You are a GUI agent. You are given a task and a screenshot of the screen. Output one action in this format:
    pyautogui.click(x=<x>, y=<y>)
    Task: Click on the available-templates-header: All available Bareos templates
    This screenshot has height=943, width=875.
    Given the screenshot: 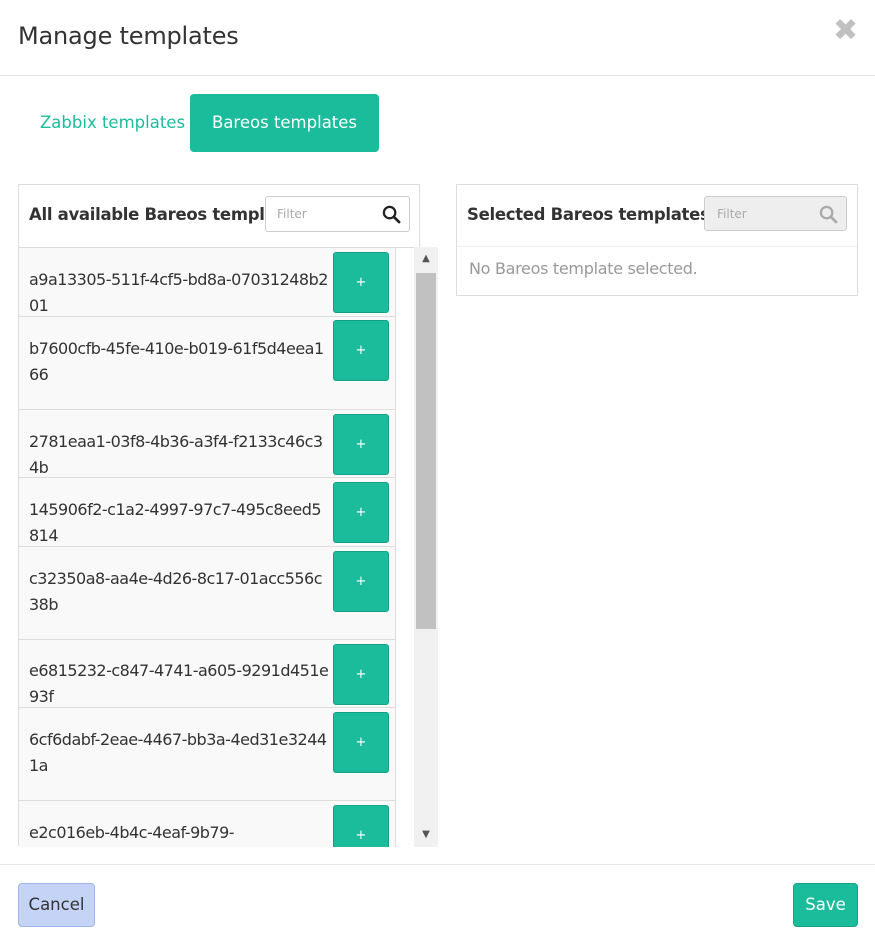 What is the action you would take?
    pyautogui.click(x=219, y=216)
    